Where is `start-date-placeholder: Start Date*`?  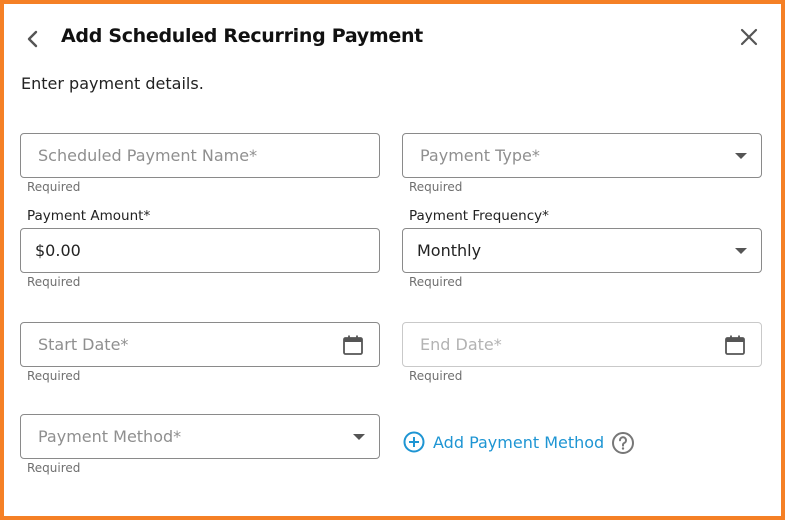 start-date-placeholder: Start Date* is located at coordinates (83, 344).